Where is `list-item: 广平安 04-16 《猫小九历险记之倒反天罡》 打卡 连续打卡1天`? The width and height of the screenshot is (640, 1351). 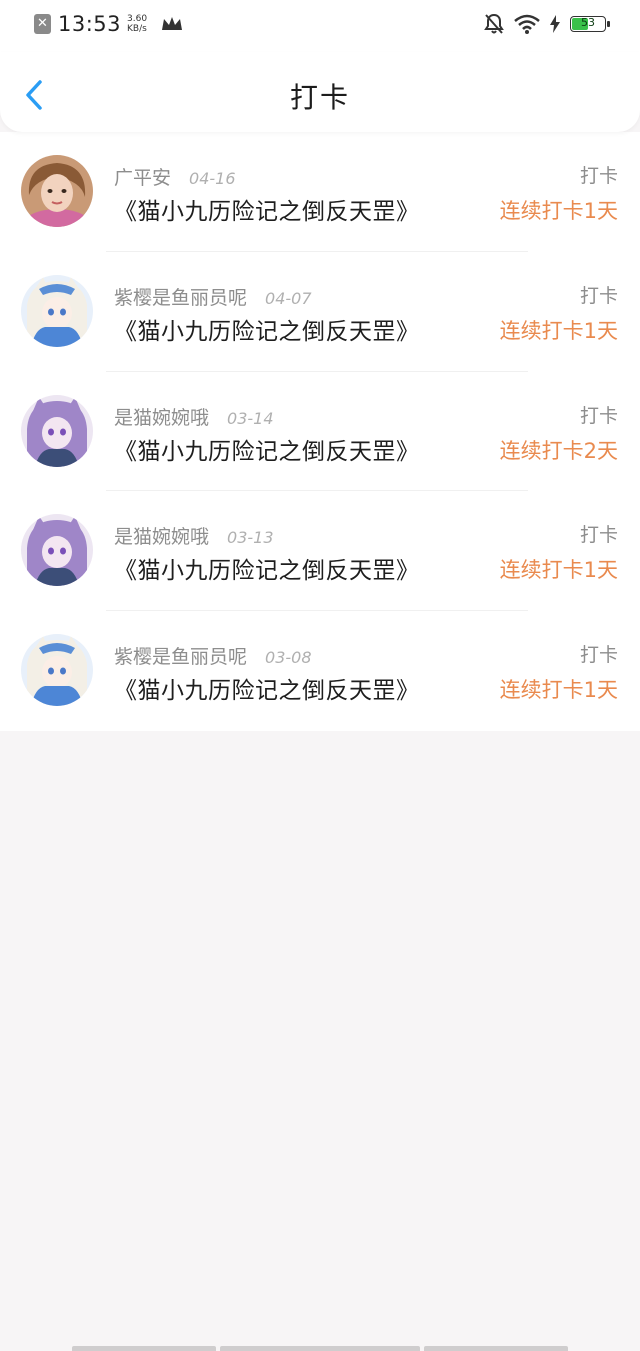
list-item: 广平安 04-16 《猫小九历险记之倒反天罡》 打卡 连续打卡1天 is located at coordinates (320, 192).